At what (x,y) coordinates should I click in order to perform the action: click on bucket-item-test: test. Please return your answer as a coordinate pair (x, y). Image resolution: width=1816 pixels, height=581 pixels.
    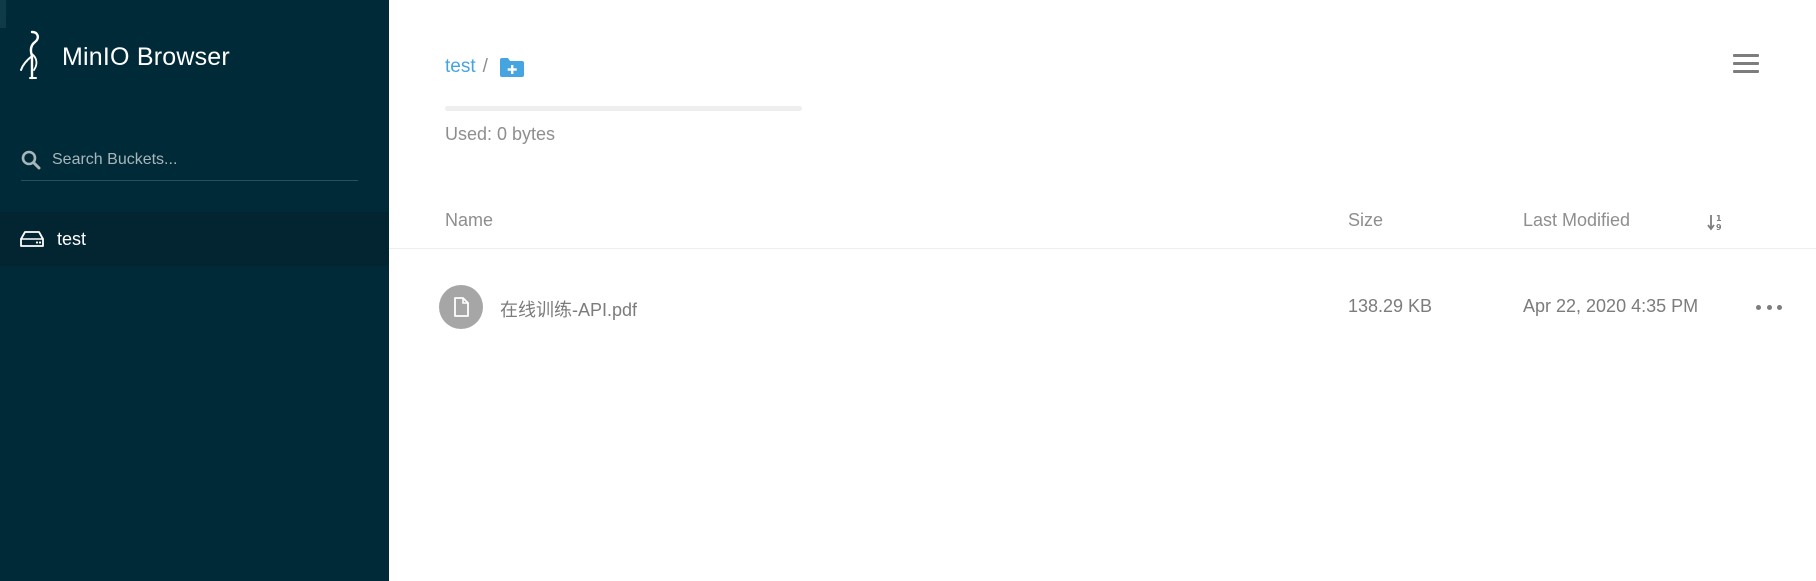
    Looking at the image, I should click on (194, 239).